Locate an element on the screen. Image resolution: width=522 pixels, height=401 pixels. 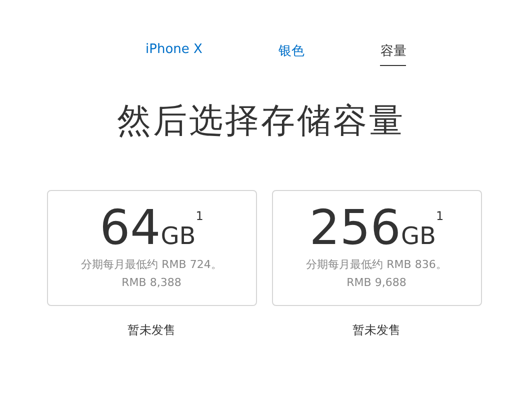
page-heading: 然后选择存储容量 is located at coordinates (261, 121).